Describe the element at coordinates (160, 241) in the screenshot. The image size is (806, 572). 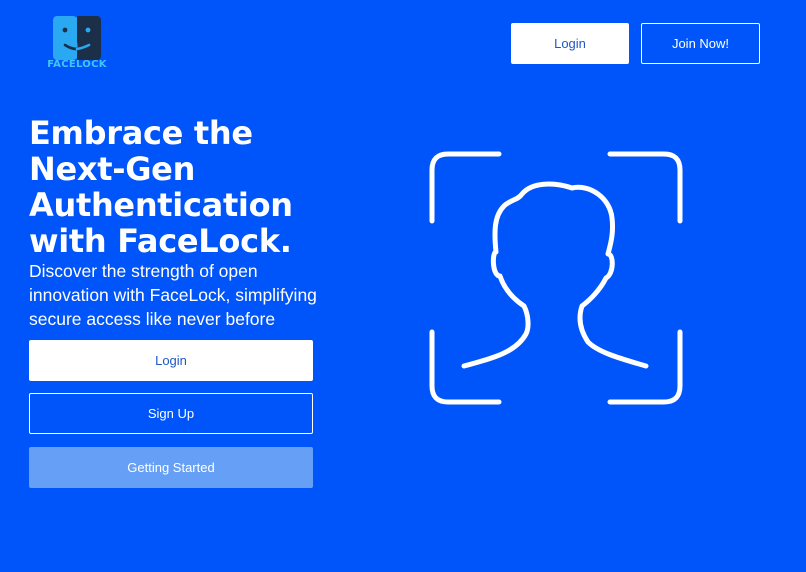
I see `hero-title-line: with FaceLock.` at that location.